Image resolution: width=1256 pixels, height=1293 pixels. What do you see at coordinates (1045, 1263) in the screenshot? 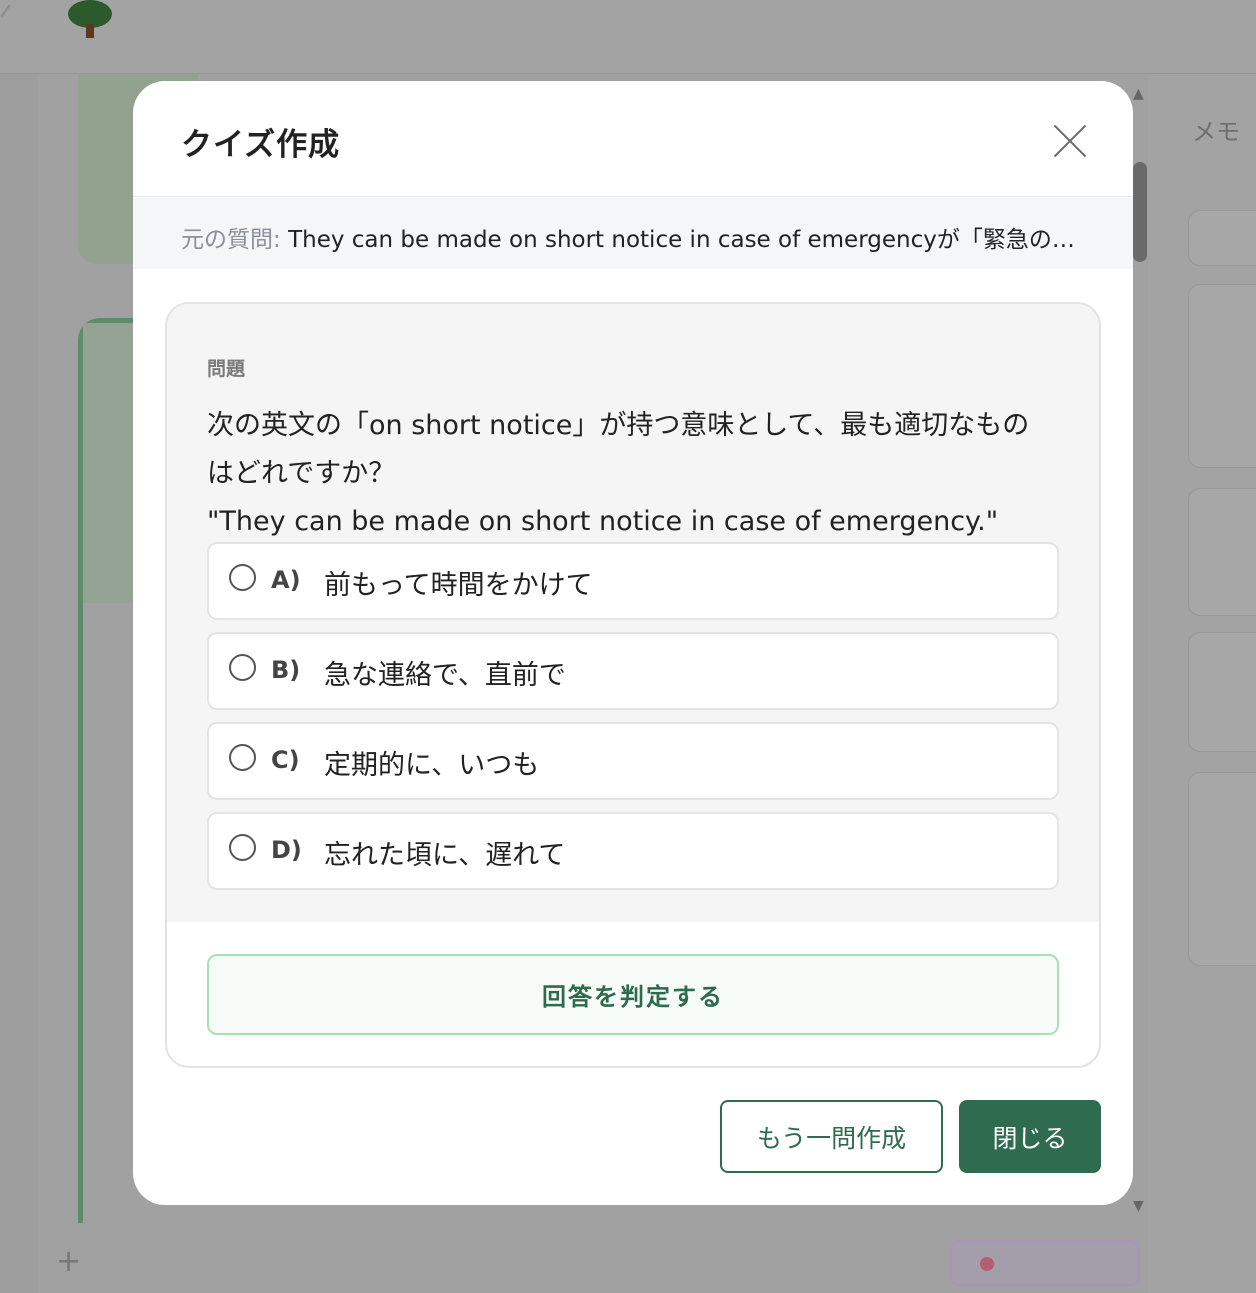
I see `thinking-mode-selector` at bounding box center [1045, 1263].